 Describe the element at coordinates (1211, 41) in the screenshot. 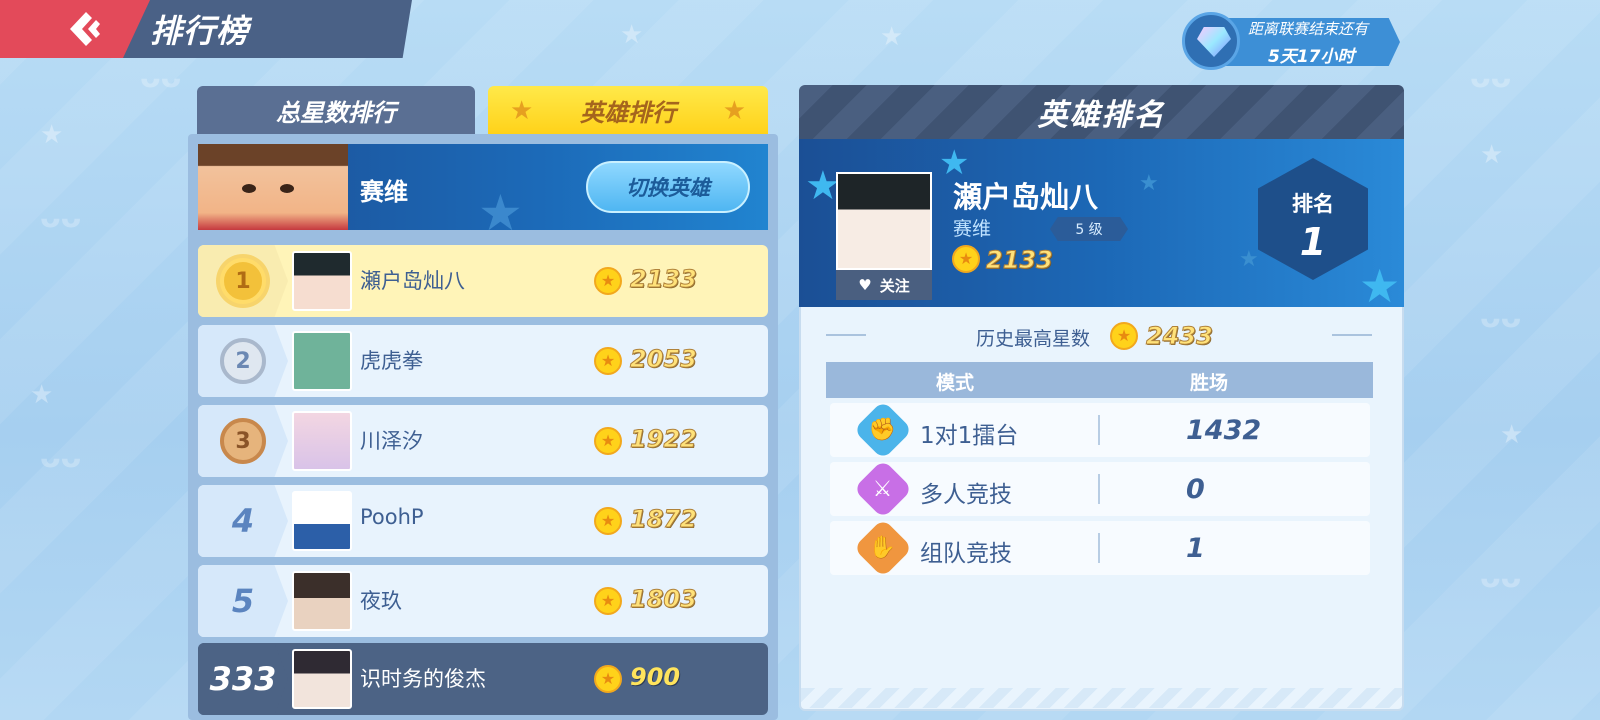

I see `crystal-gem-icon` at that location.